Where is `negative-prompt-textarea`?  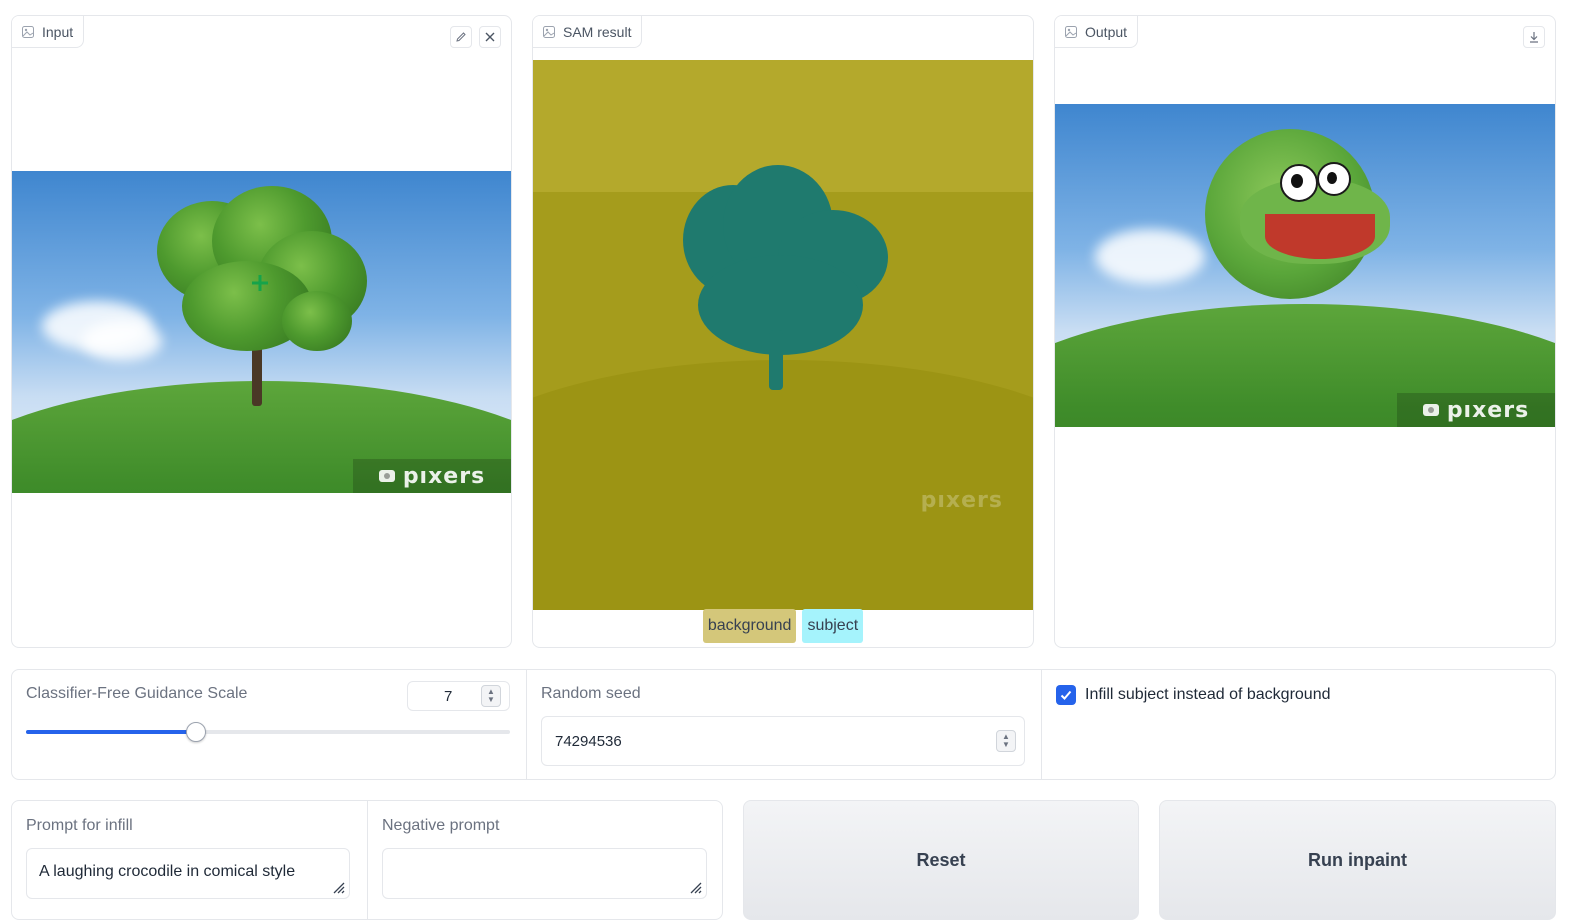 negative-prompt-textarea is located at coordinates (544, 873).